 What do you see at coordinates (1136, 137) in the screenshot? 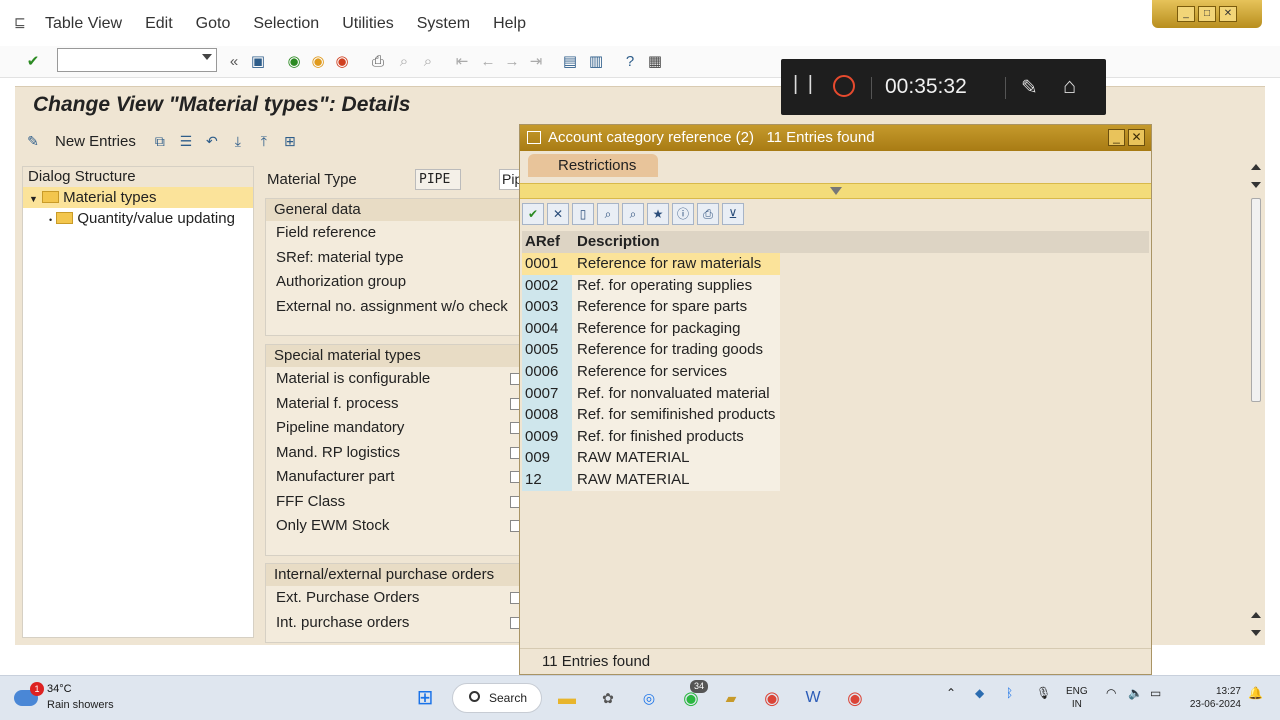
I see `dialog-close-button: ✕` at bounding box center [1136, 137].